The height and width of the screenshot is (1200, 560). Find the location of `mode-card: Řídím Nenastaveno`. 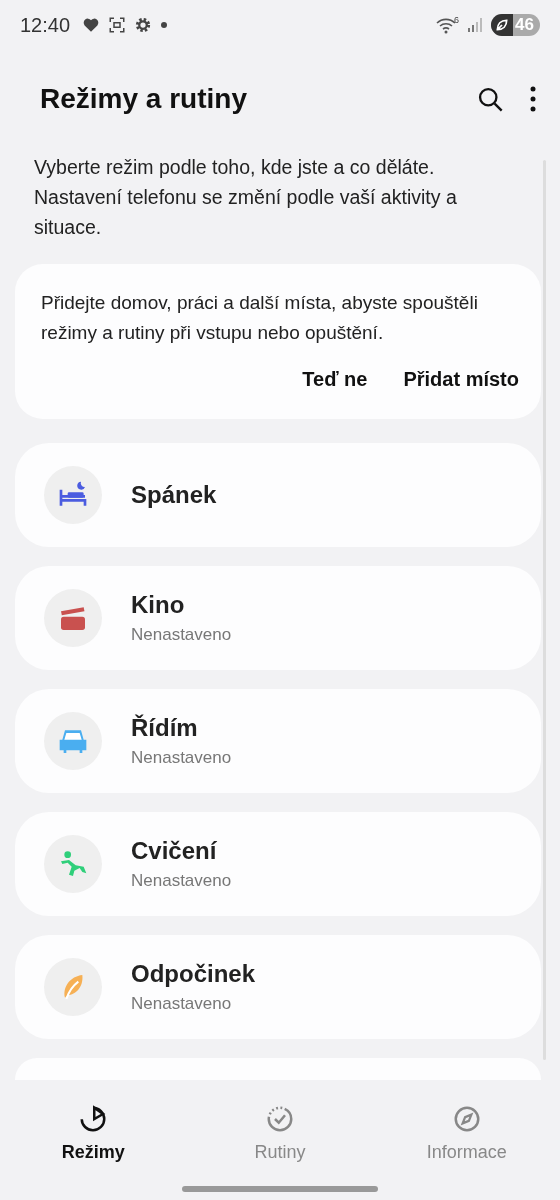

mode-card: Řídím Nenastaveno is located at coordinates (278, 741).